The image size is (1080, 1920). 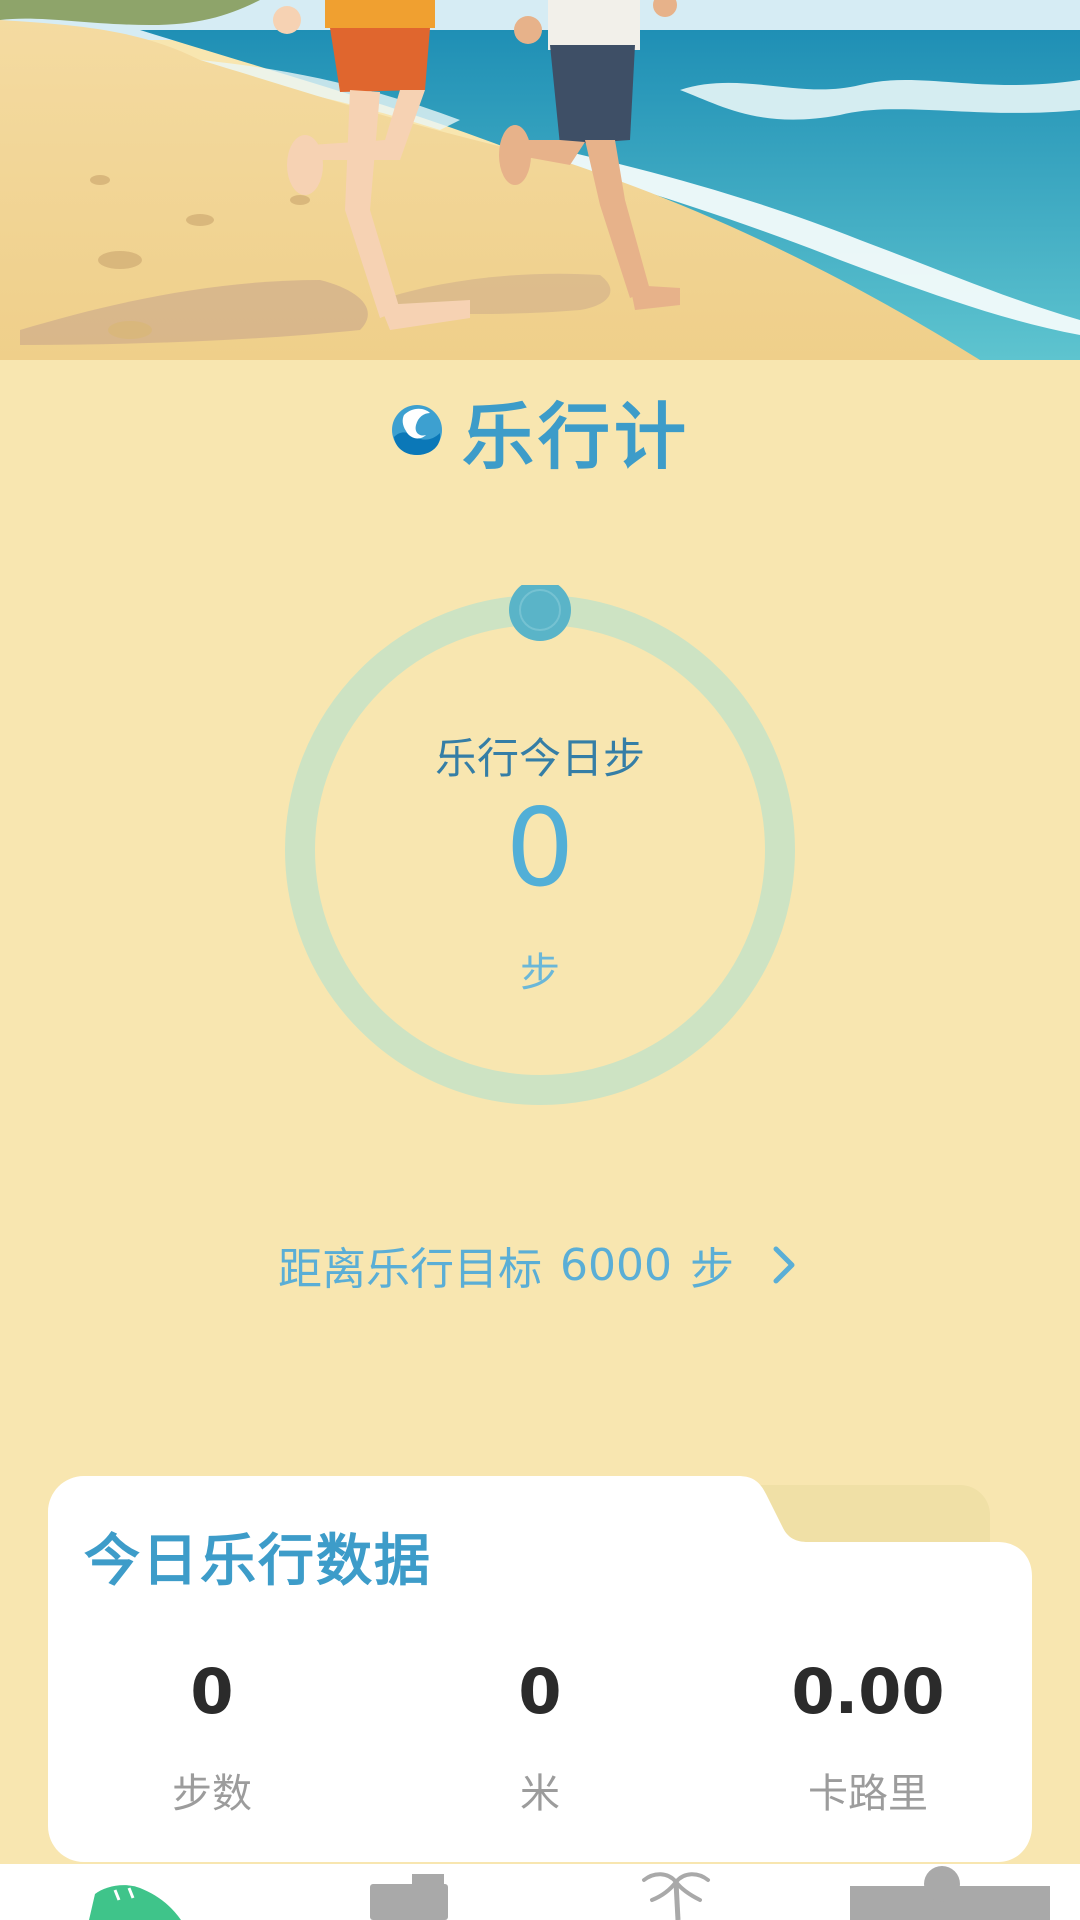 What do you see at coordinates (410, 1269) in the screenshot?
I see `goal-prefix: 距离乐行目标` at bounding box center [410, 1269].